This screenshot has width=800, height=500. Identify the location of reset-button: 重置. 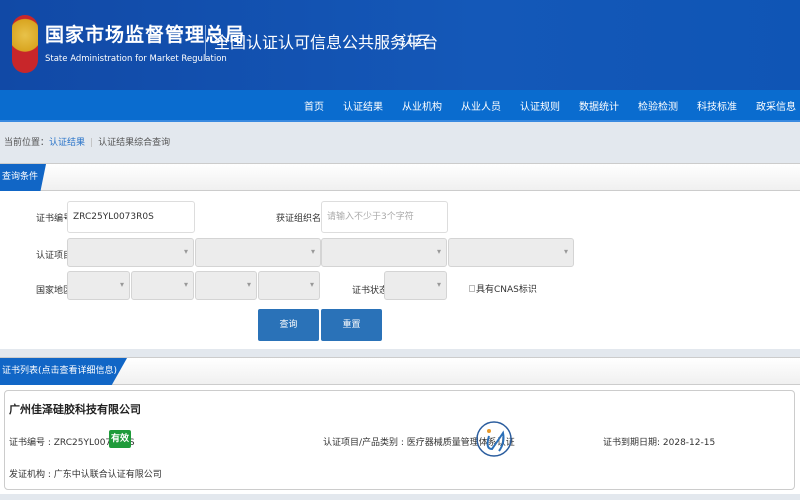
(351, 325).